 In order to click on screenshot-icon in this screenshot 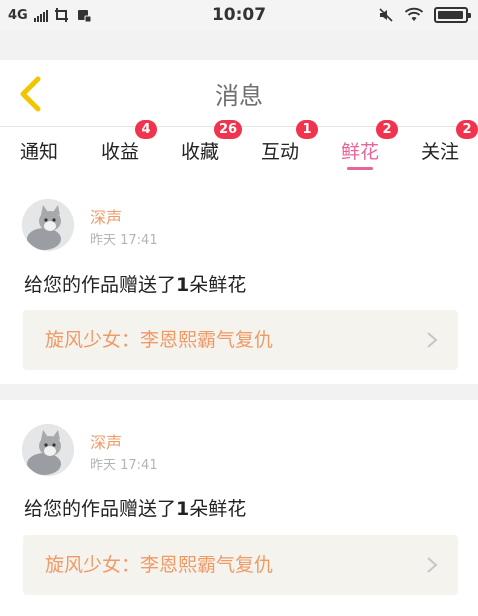, I will do `click(61, 15)`.